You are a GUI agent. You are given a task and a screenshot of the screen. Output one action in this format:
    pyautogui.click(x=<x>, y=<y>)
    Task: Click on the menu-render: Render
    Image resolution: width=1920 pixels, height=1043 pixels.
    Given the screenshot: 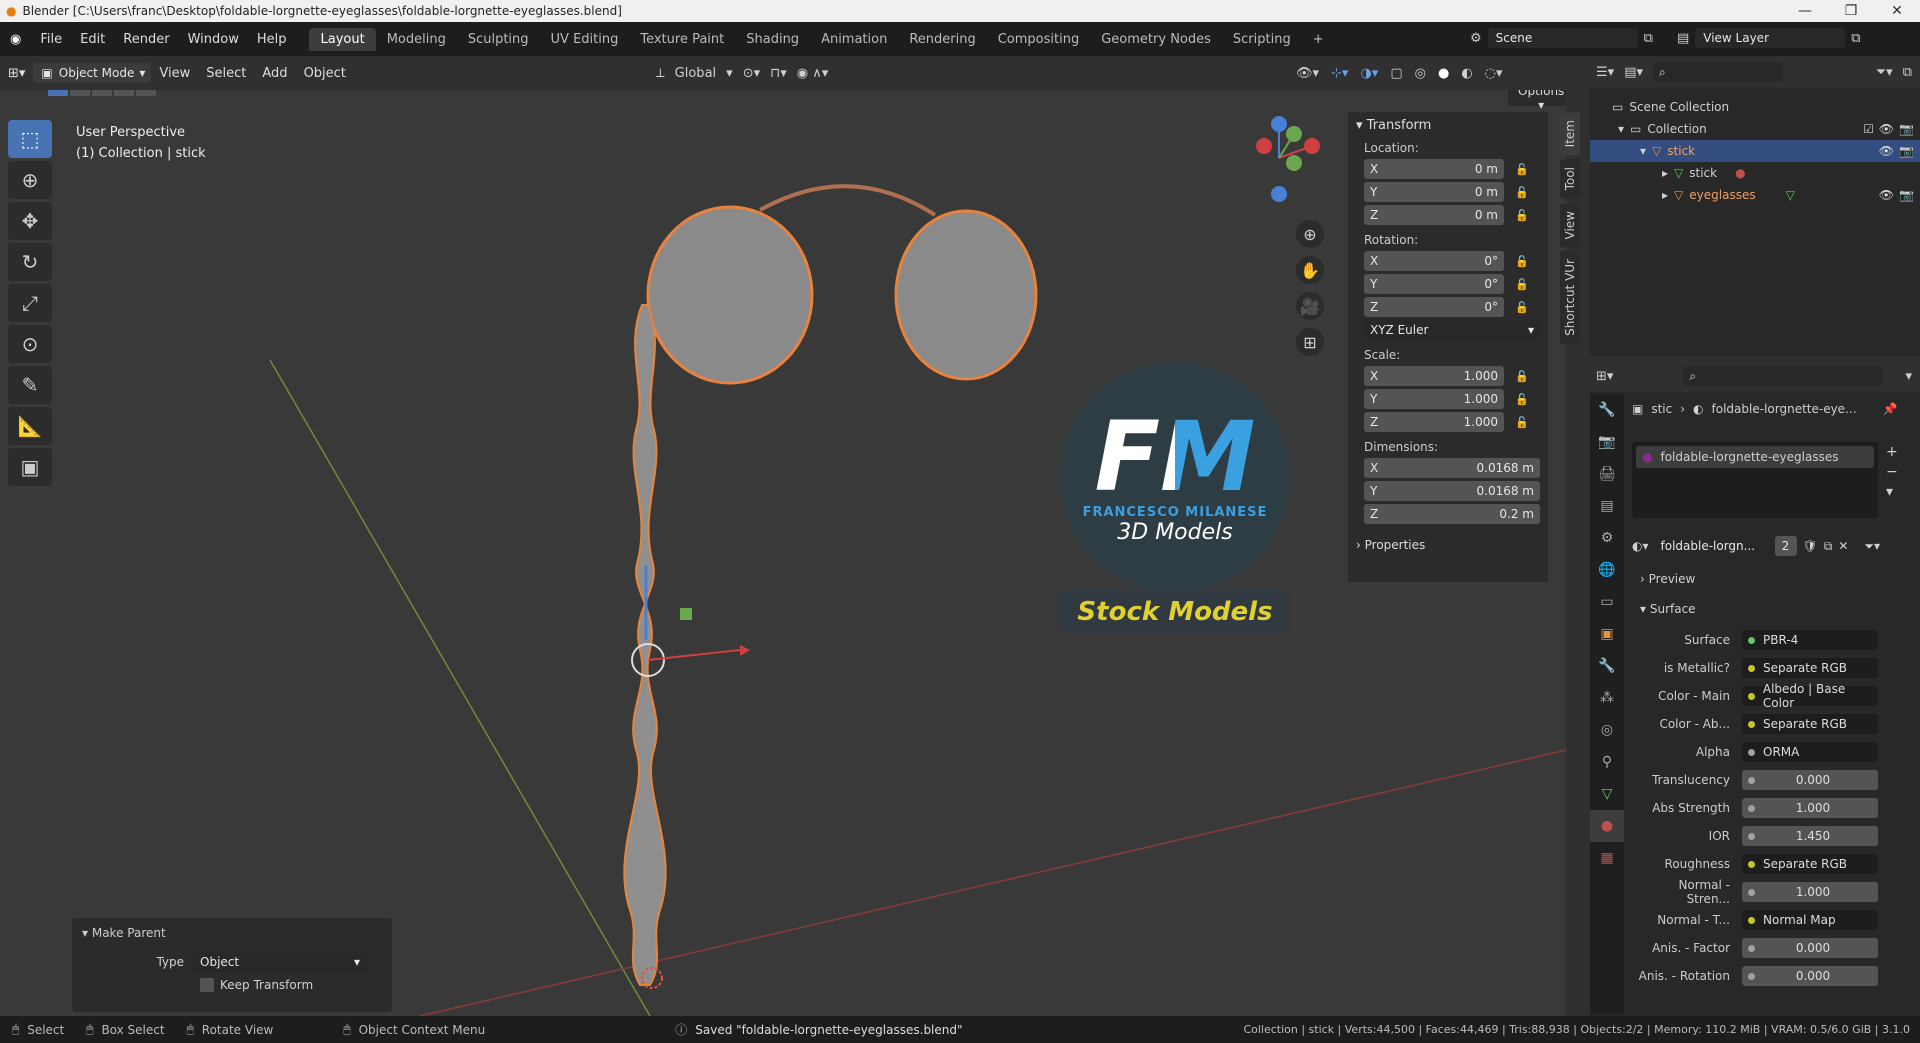 What is the action you would take?
    pyautogui.click(x=146, y=39)
    